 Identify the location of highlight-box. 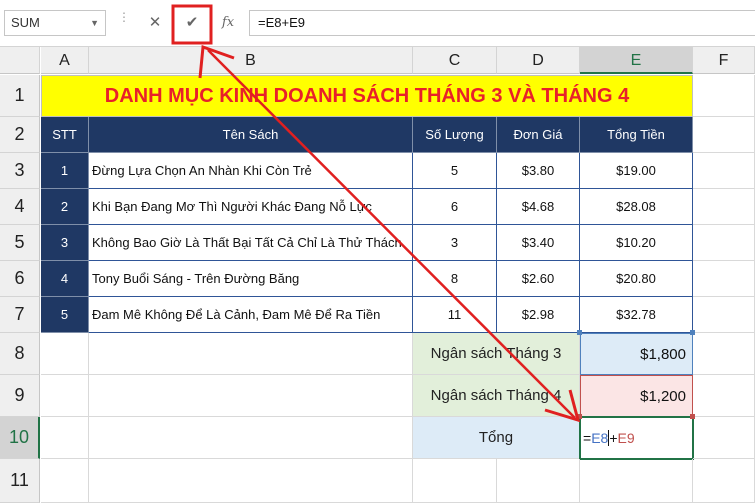
(192, 24).